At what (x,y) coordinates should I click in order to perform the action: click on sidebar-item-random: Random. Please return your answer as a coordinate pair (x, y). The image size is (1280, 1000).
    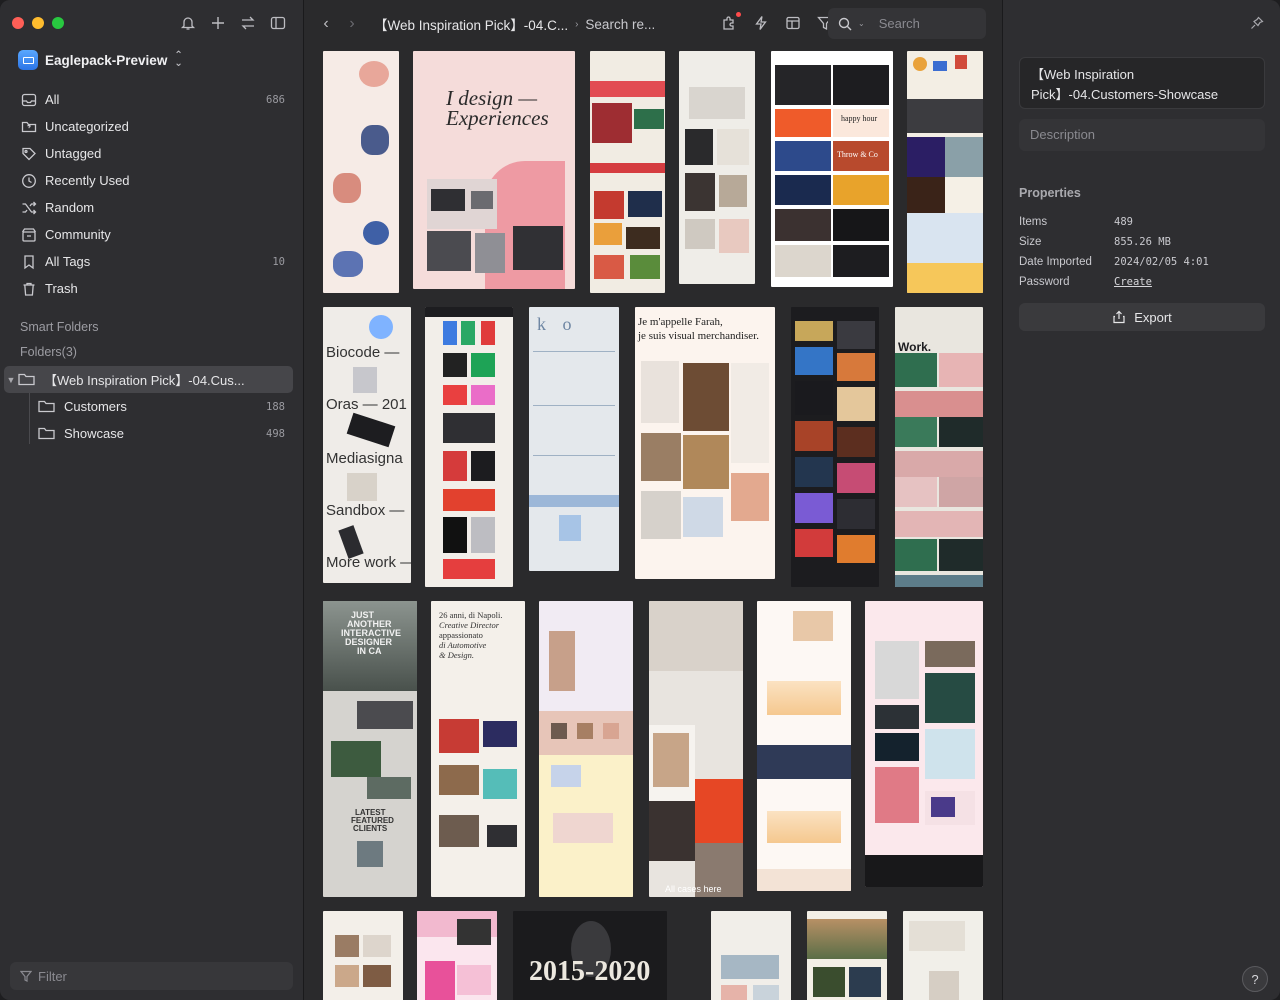
    Looking at the image, I should click on (151, 207).